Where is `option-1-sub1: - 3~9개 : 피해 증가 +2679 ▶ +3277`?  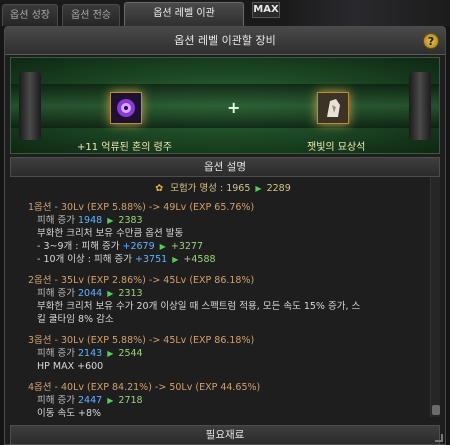
option-1-sub1: - 3~9개 : 피해 증가 +2679 ▶ +3277 is located at coordinates (120, 246).